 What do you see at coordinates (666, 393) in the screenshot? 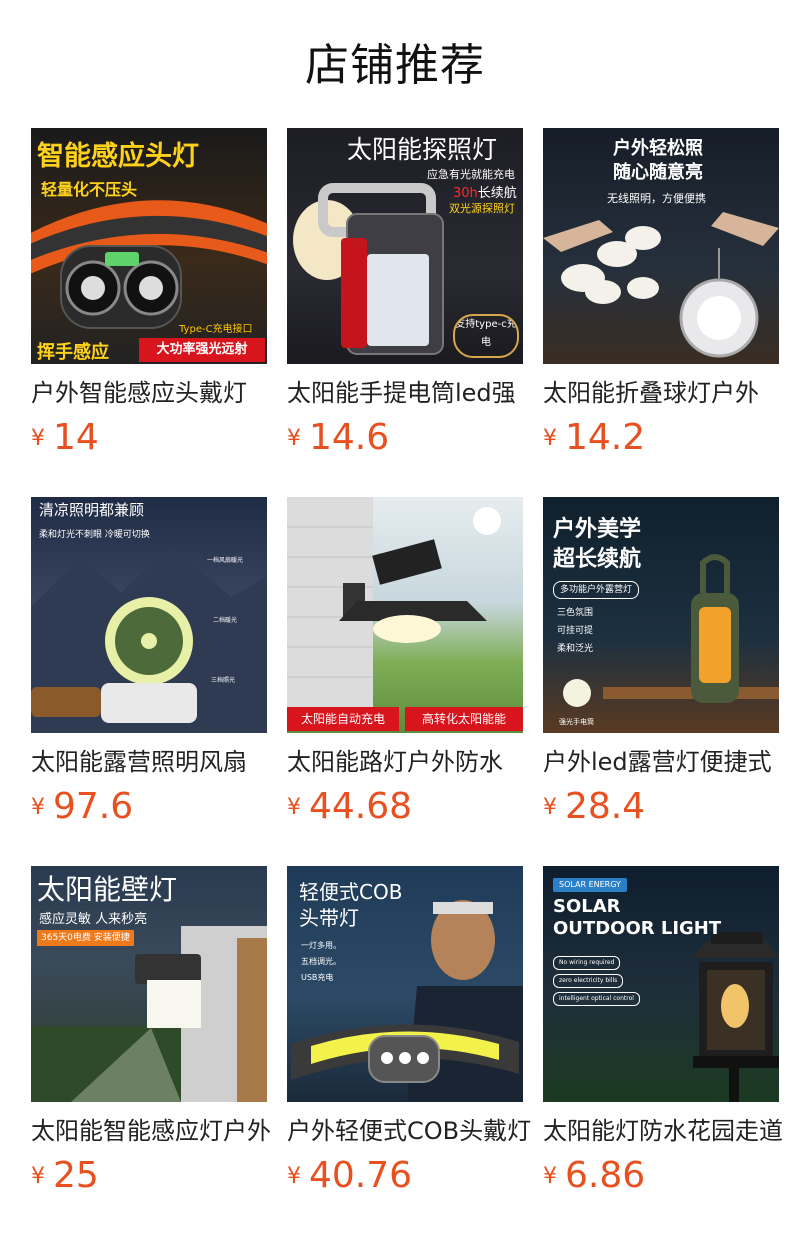
I see `product-name: 太阳能折叠球灯户外` at bounding box center [666, 393].